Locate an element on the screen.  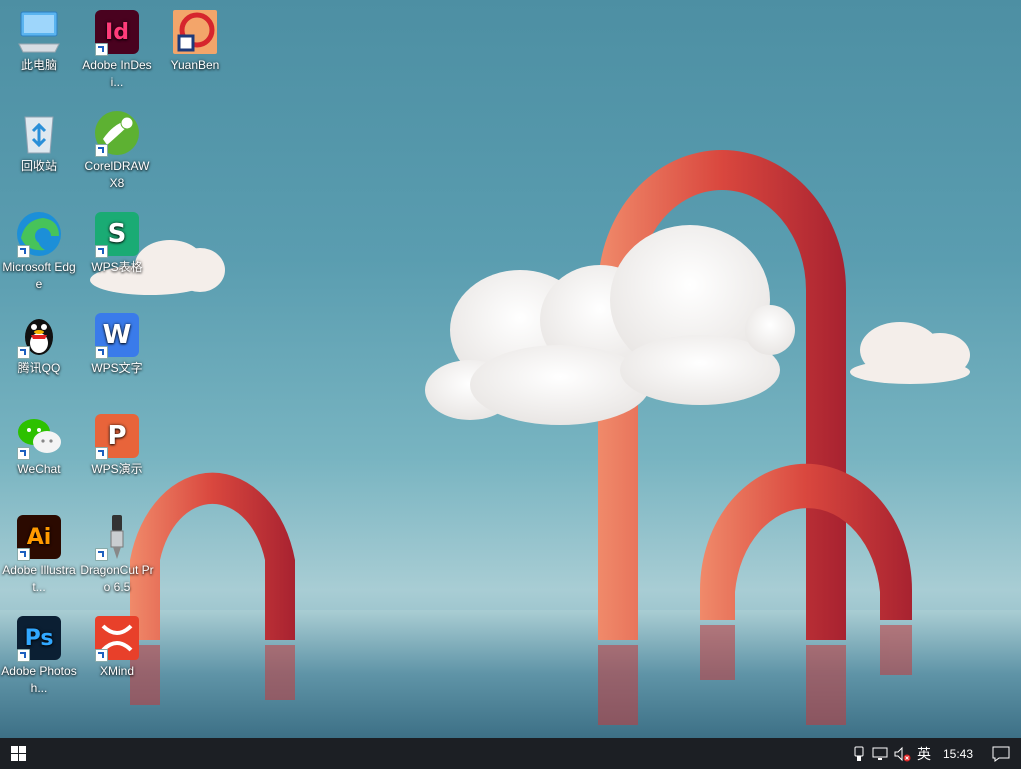
desktop-icon-xmind: XMind is located at coordinates (117, 647).